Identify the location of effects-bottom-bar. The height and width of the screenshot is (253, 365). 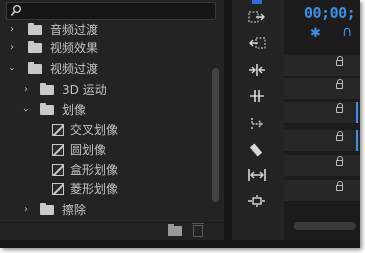
(112, 231).